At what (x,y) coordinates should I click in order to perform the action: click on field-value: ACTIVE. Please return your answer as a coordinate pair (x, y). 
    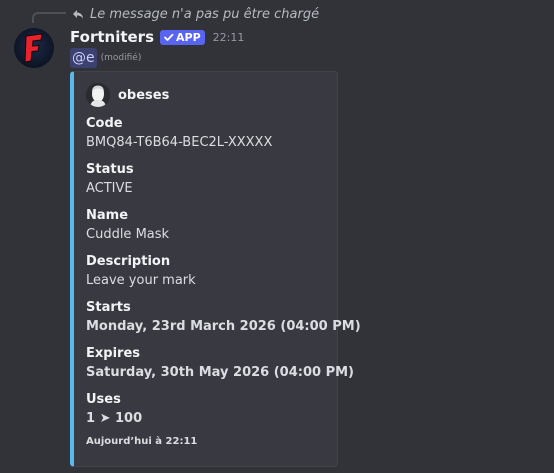
    Looking at the image, I should click on (109, 188).